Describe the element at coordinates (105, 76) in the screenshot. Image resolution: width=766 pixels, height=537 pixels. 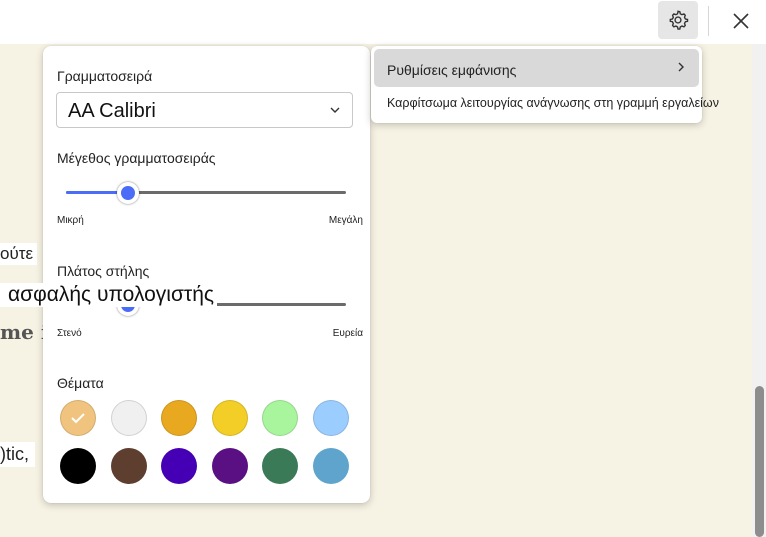
I see `font-label: Γραμματοσειρά` at that location.